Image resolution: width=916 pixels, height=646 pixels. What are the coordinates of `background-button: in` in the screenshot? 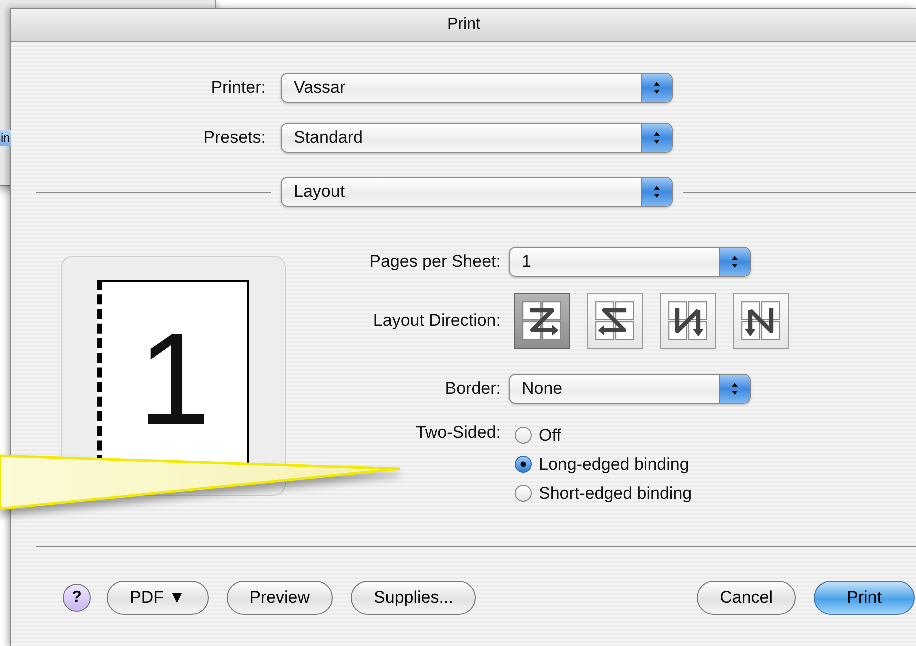 It's located at (6, 138).